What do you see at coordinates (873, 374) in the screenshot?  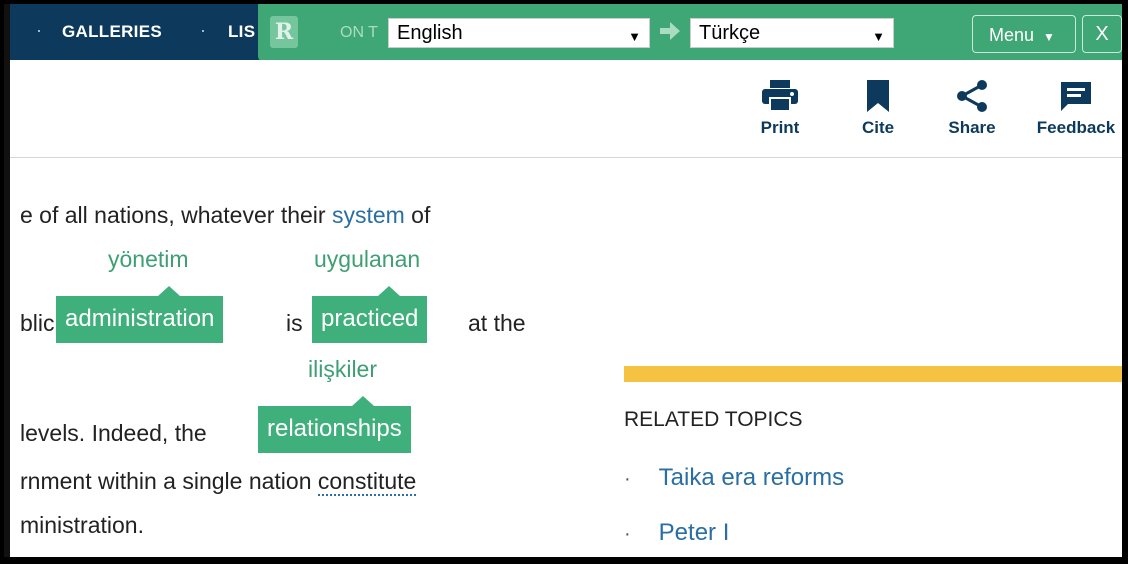 I see `sidebar-accent-bar` at bounding box center [873, 374].